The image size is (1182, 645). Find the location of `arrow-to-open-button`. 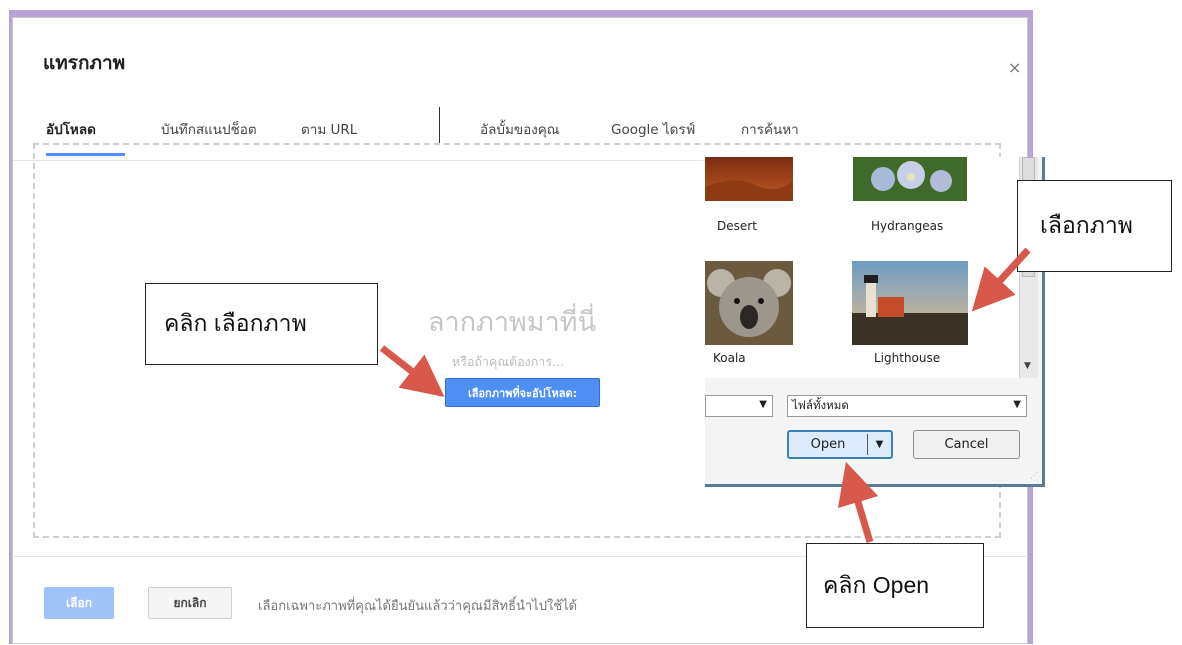

arrow-to-open-button is located at coordinates (858, 502).